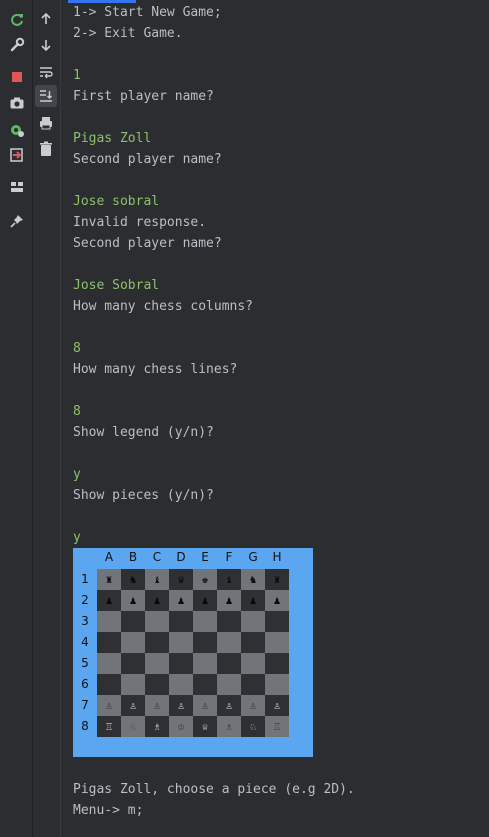  What do you see at coordinates (85, 579) in the screenshot?
I see `row-label: 1` at bounding box center [85, 579].